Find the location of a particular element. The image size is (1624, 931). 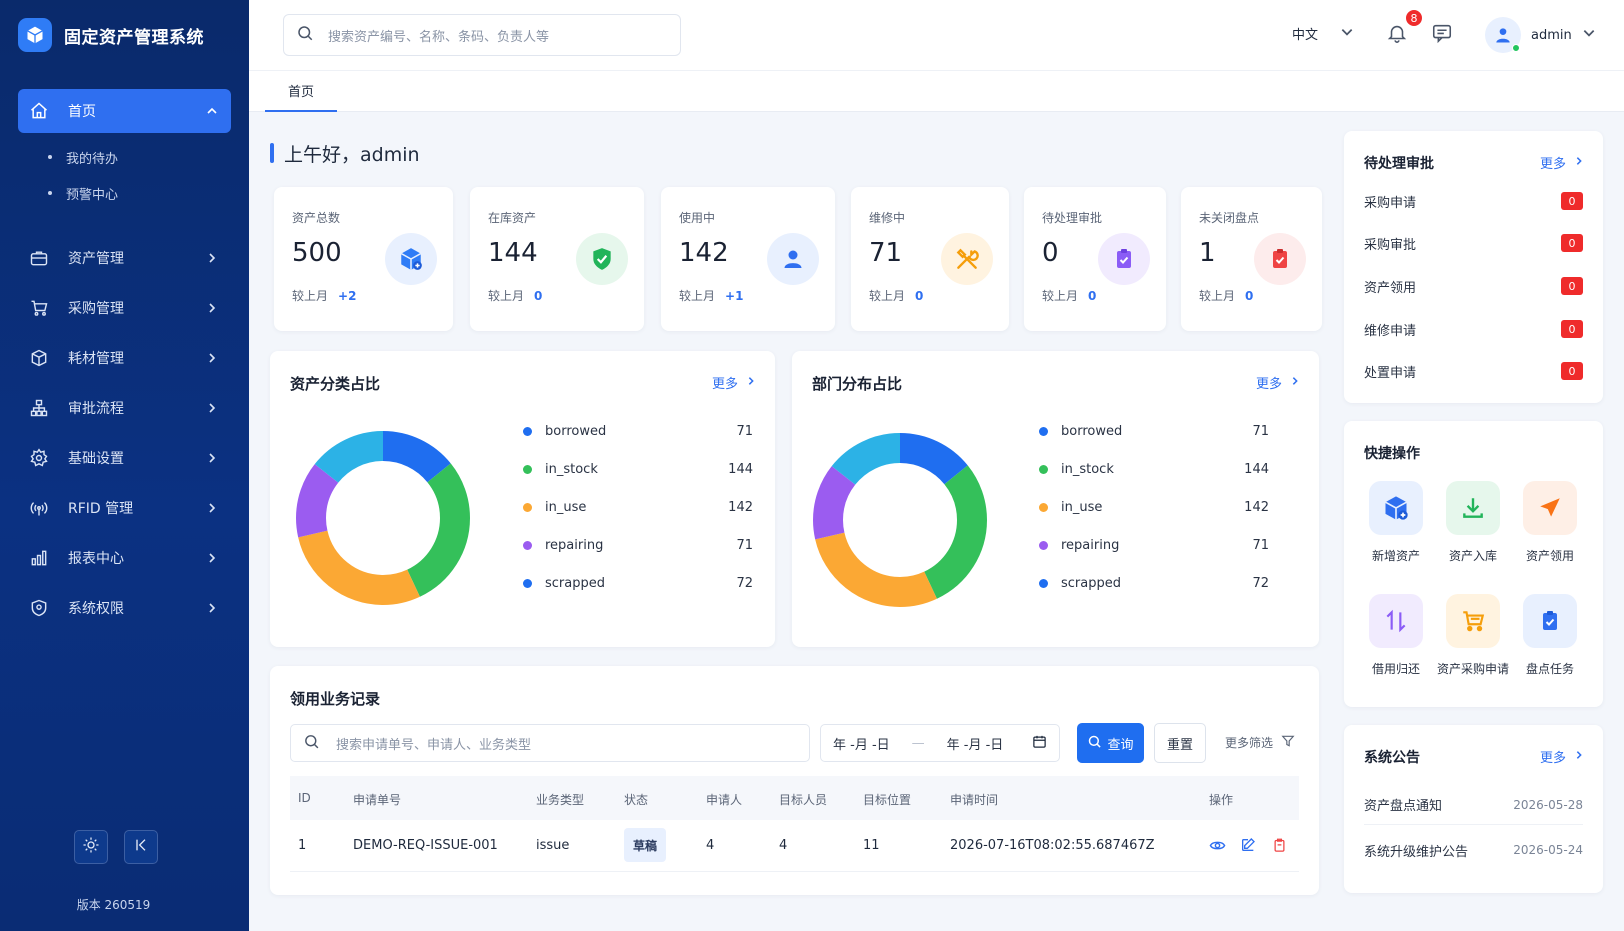

sidebar-item-assets: 资产管理 is located at coordinates (124, 258).